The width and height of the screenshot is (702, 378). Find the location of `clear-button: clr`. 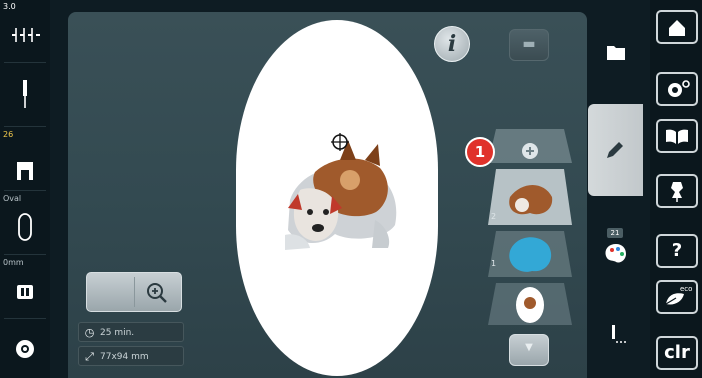

clear-button: clr is located at coordinates (677, 353).